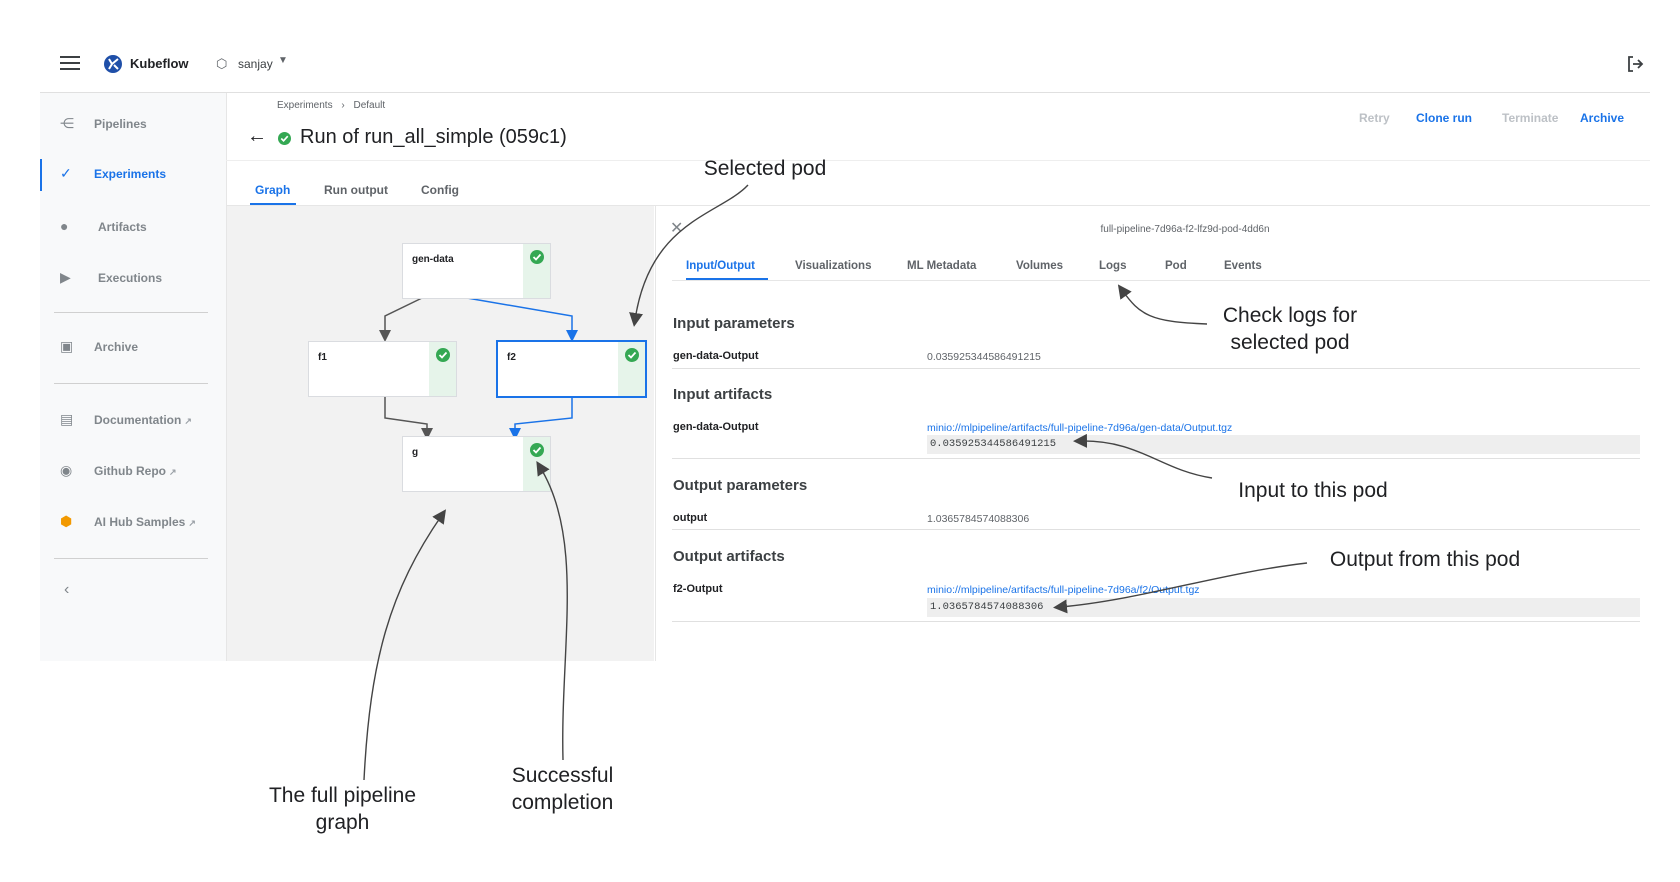 The width and height of the screenshot is (1680, 882). Describe the element at coordinates (1530, 118) in the screenshot. I see `terminate-button: Terminate` at that location.